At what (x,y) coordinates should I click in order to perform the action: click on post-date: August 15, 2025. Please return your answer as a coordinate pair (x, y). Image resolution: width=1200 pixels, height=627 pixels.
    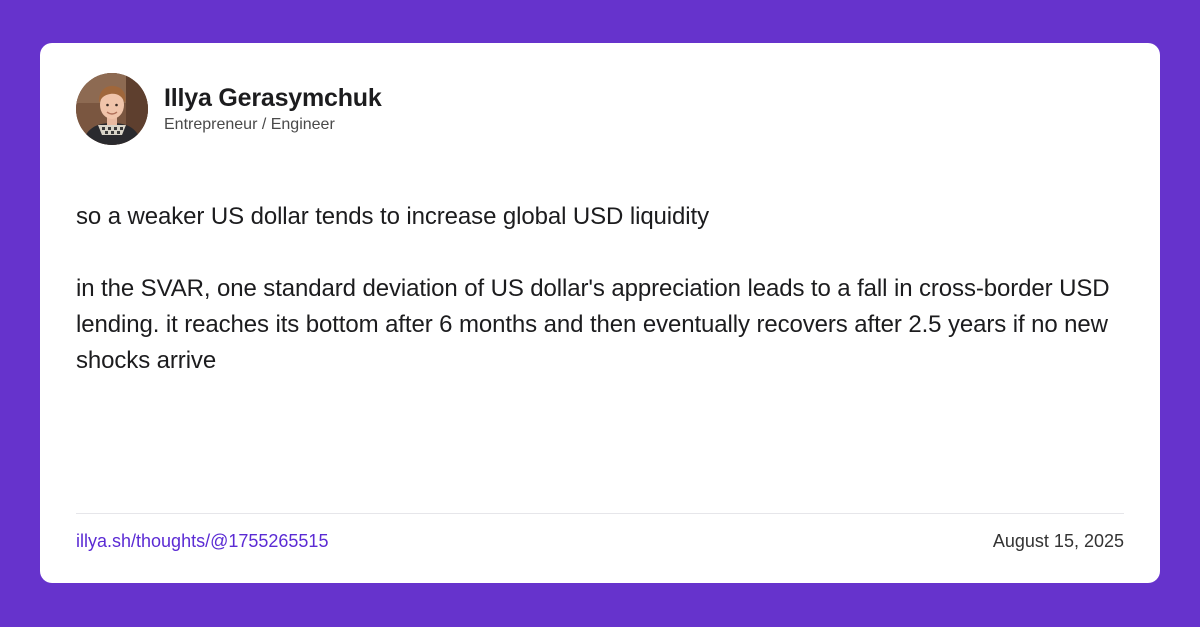
    Looking at the image, I should click on (1058, 541).